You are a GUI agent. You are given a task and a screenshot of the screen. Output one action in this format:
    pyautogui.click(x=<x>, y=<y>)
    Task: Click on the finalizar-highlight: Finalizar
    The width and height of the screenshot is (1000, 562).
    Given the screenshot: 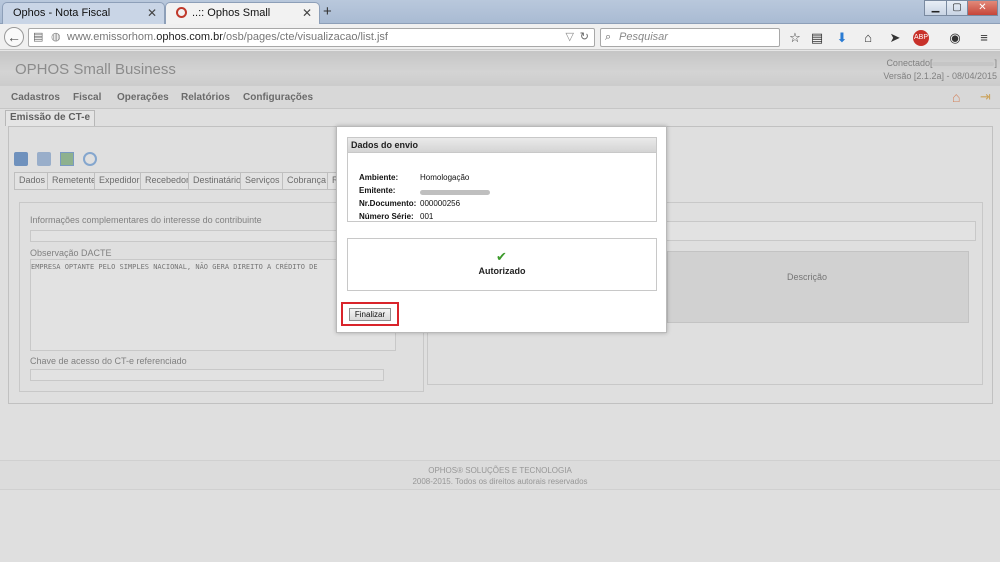 What is the action you would take?
    pyautogui.click(x=370, y=314)
    